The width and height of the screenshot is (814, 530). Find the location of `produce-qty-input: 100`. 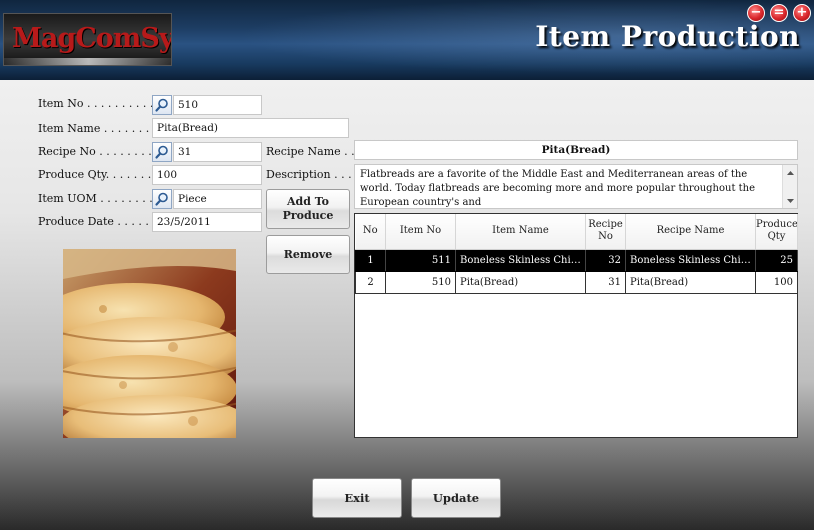

produce-qty-input: 100 is located at coordinates (207, 175).